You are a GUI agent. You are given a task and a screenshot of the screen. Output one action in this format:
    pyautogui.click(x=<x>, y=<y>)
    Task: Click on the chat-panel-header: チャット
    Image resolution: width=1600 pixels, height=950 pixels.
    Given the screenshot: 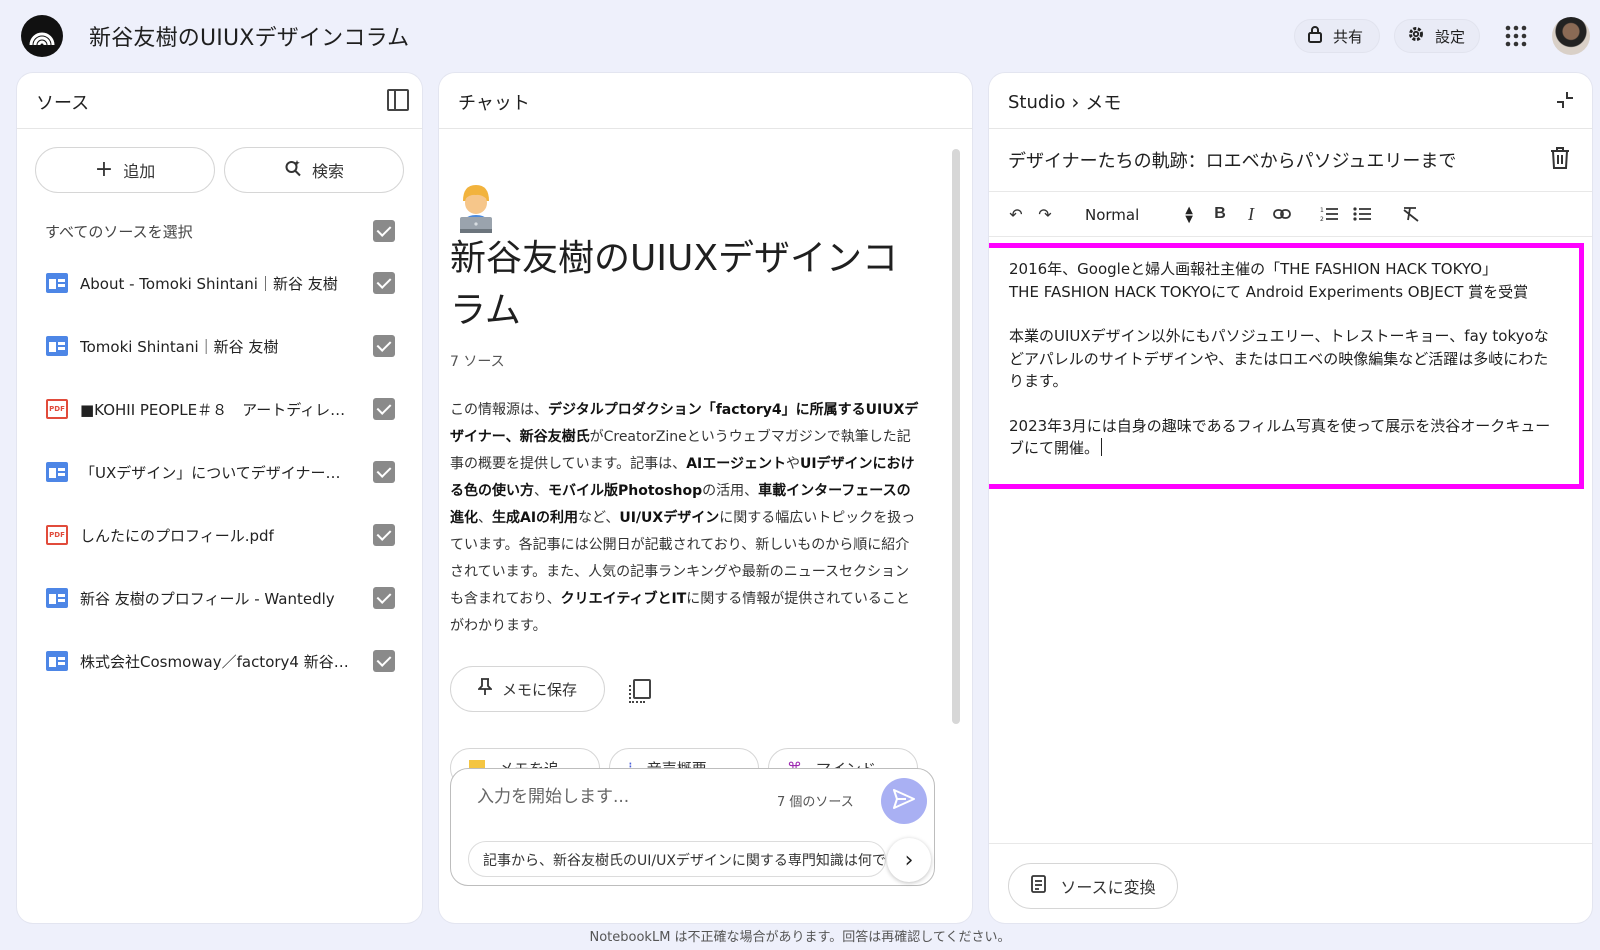 What is the action you would take?
    pyautogui.click(x=705, y=101)
    